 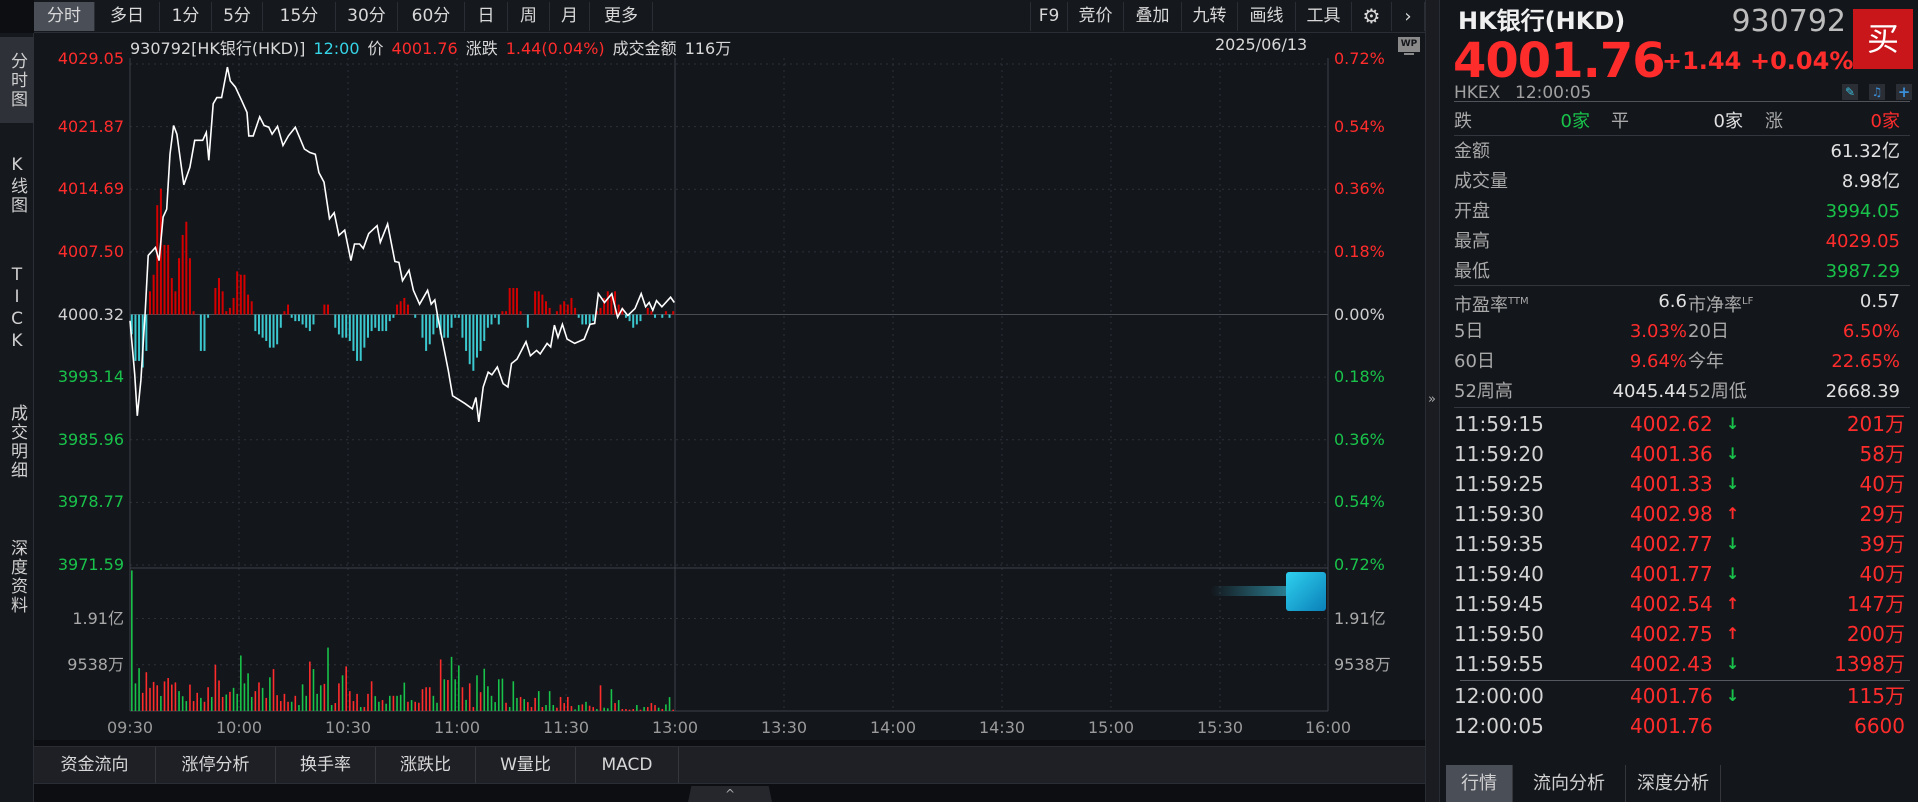 I want to click on stat-label: 开盘, so click(x=1472, y=211).